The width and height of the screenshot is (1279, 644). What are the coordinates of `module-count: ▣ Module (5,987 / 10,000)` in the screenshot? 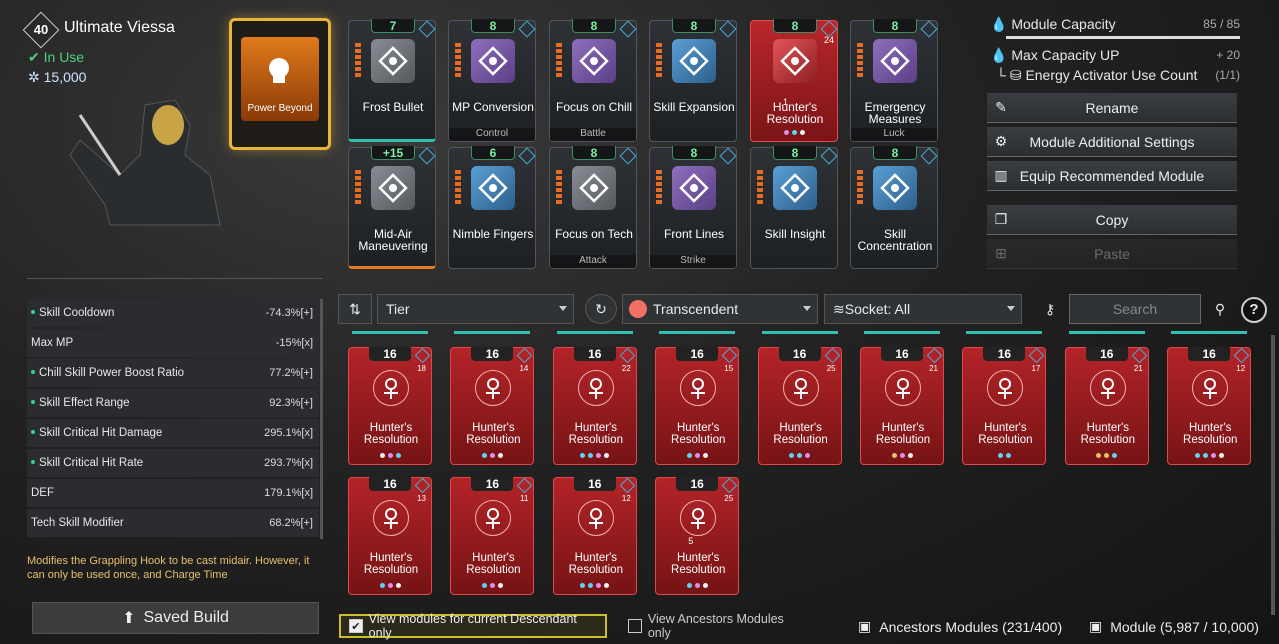 It's located at (1174, 626).